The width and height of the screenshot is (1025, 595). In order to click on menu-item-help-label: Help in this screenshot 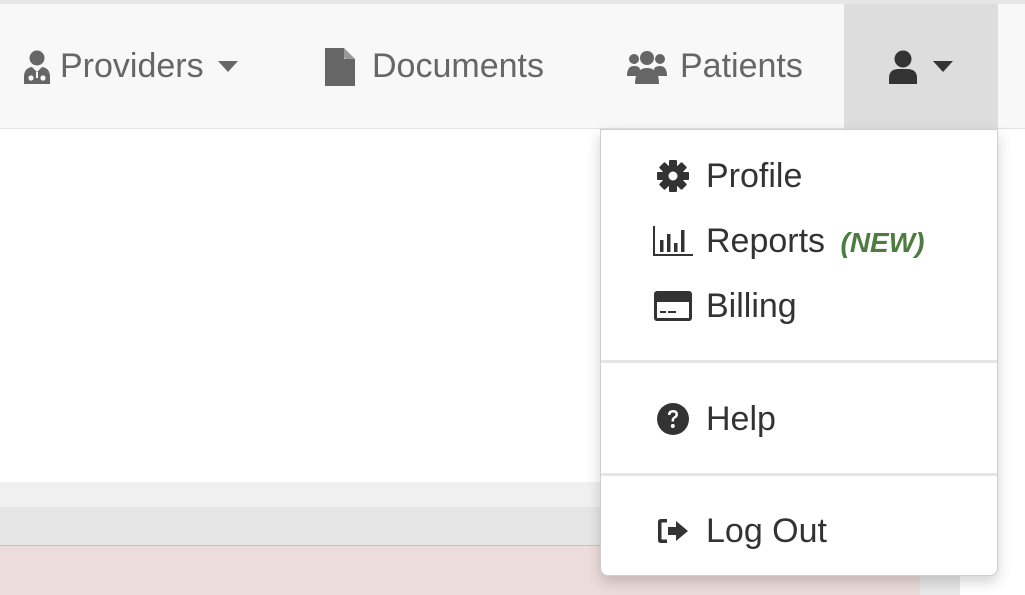, I will do `click(741, 419)`.